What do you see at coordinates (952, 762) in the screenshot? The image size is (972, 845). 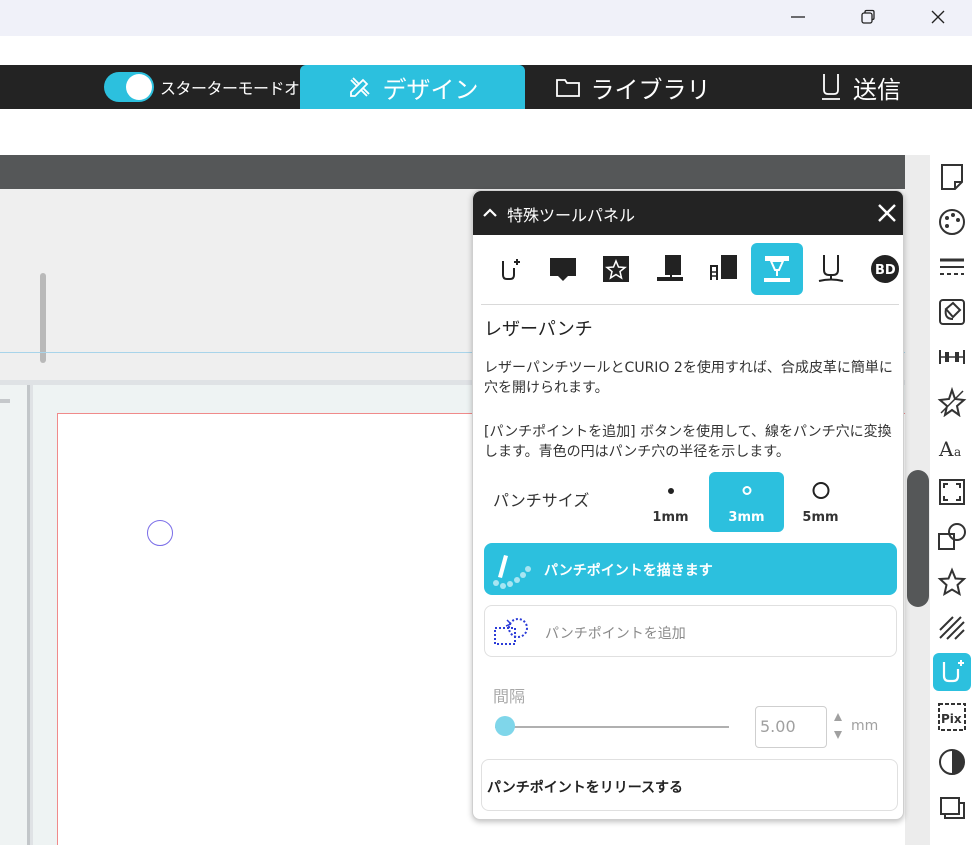 I see `toolbar-contrast-button` at bounding box center [952, 762].